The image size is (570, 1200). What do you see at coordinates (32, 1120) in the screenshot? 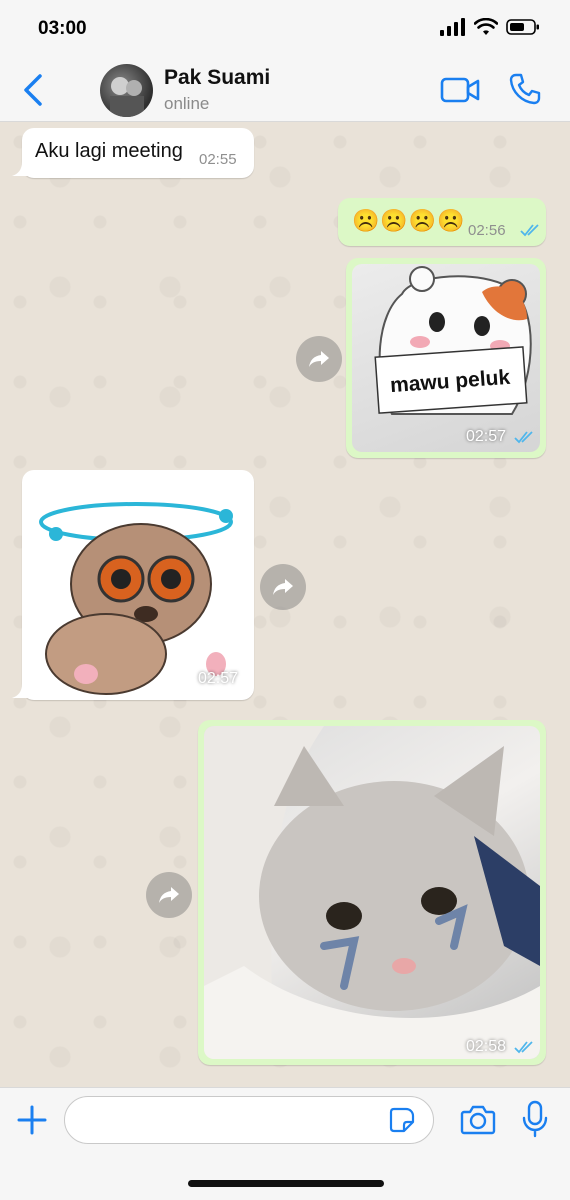
I see `plus-icon` at bounding box center [32, 1120].